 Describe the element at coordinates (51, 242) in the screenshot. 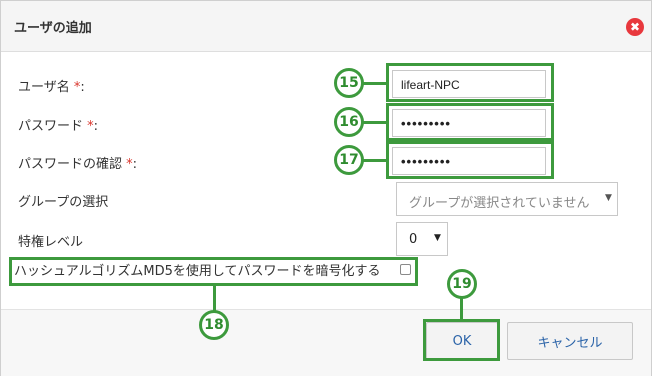

I see `privilege-label: 特権レベル` at that location.